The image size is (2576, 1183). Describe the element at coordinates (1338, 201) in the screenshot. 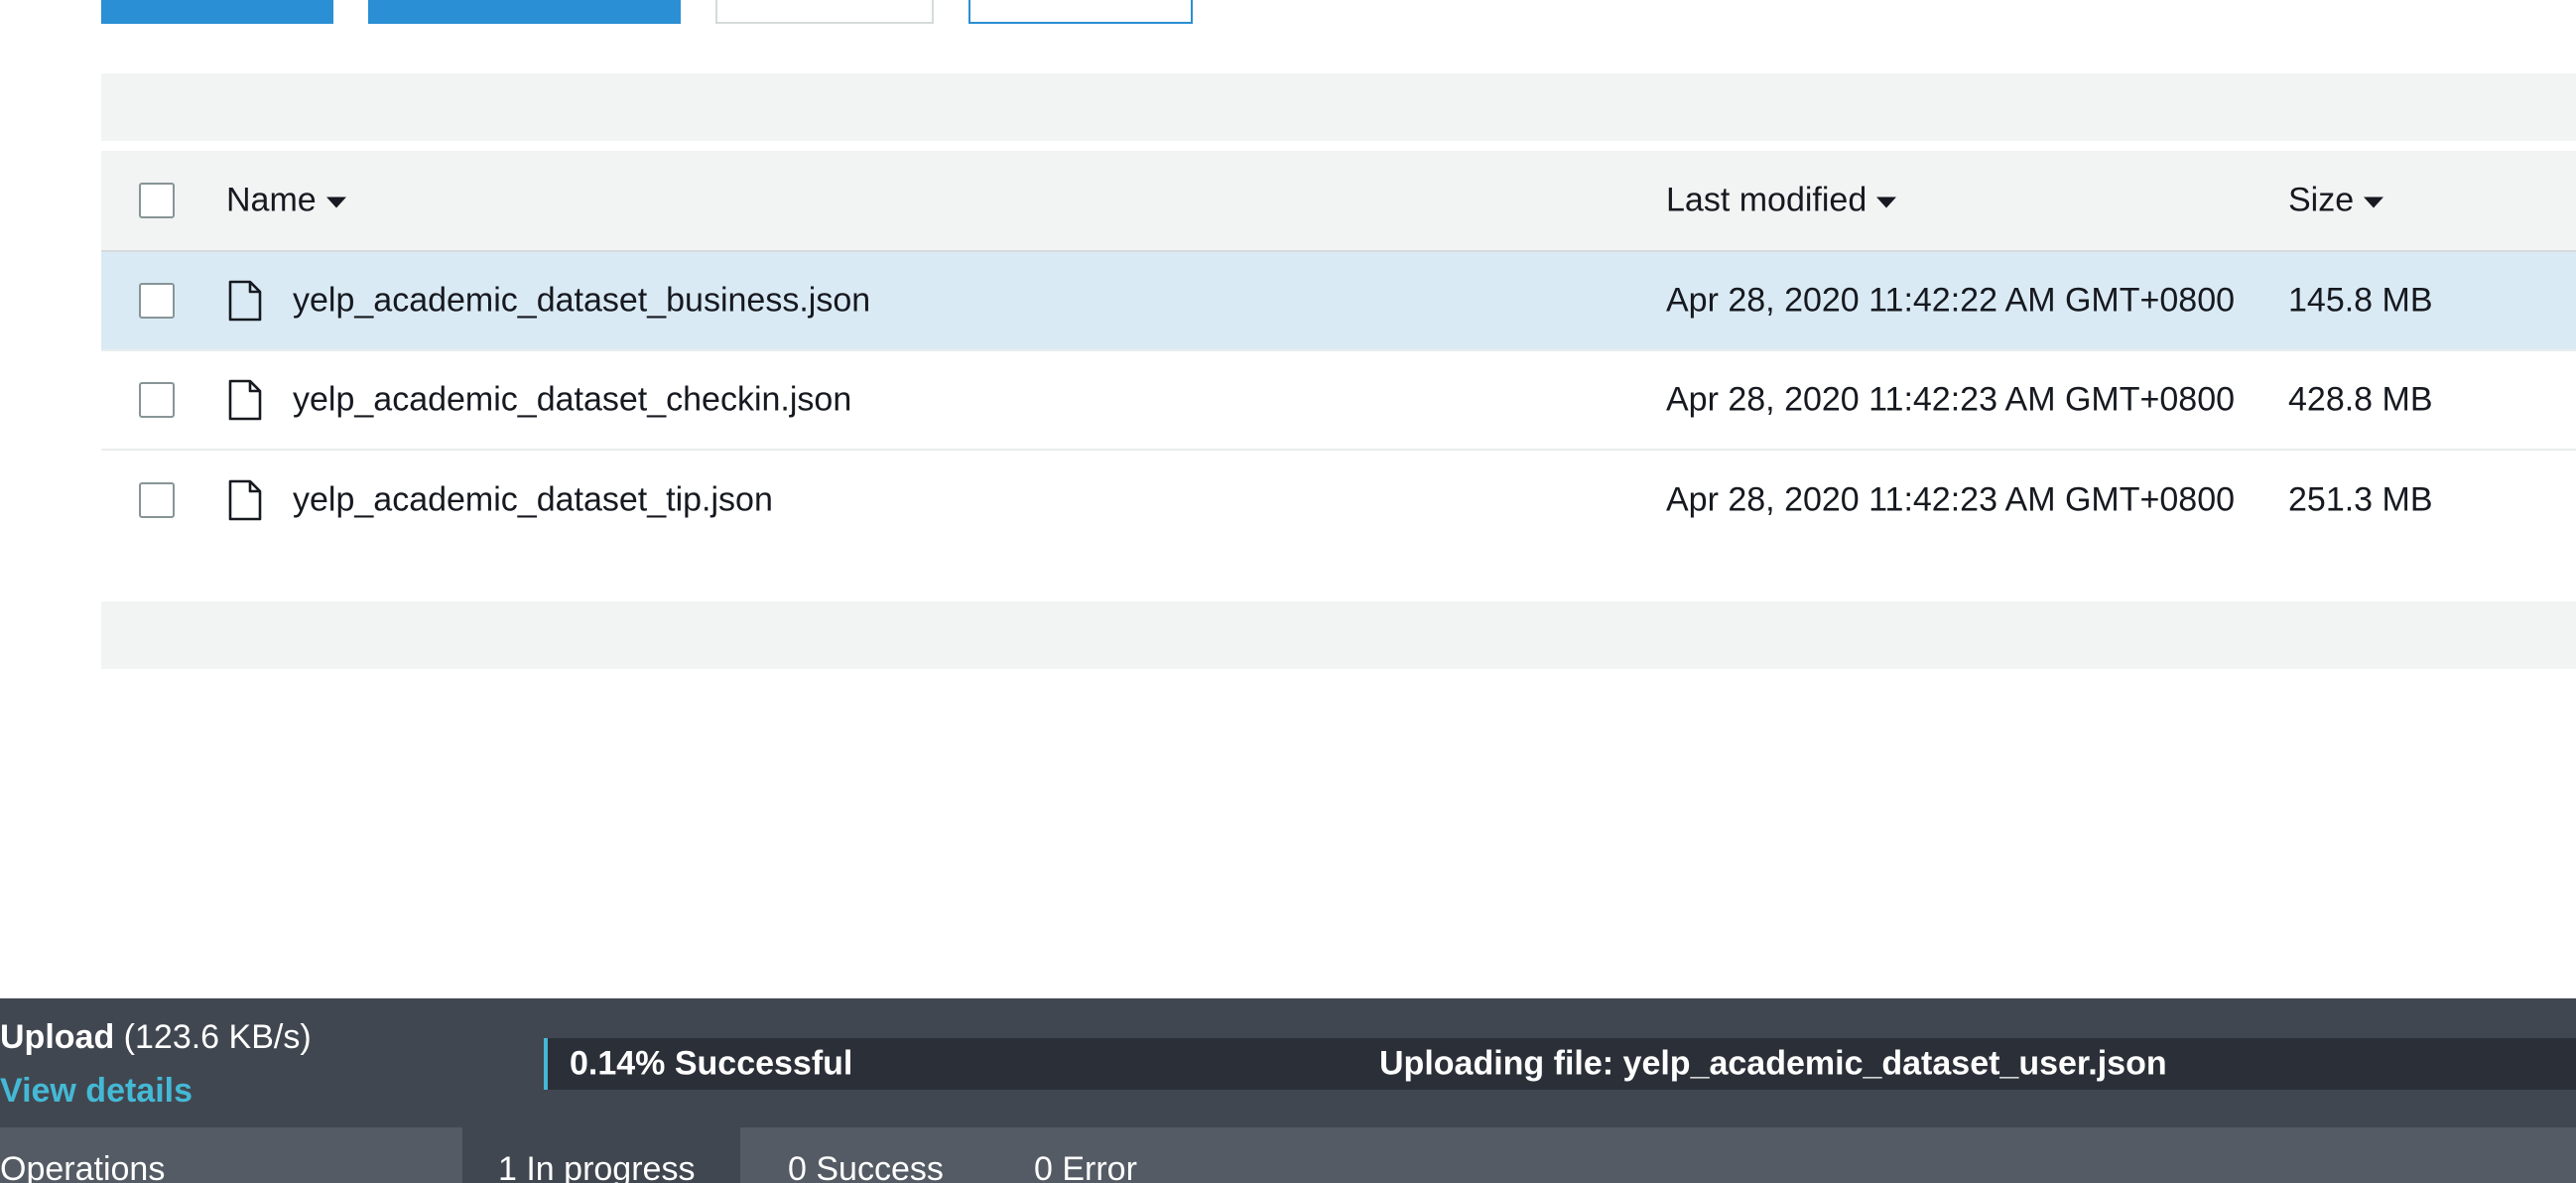

I see `table-header: Name Last modified Size` at that location.